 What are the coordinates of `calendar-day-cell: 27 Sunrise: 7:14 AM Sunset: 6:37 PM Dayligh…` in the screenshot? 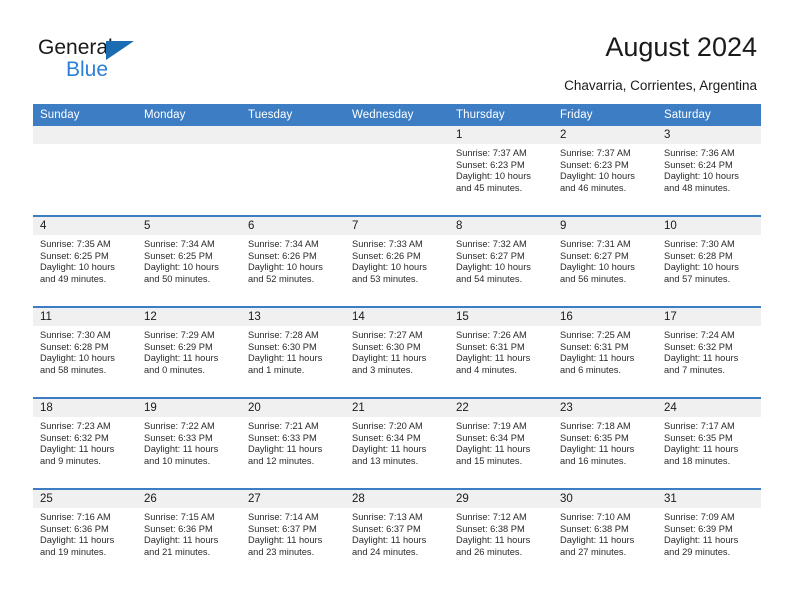 It's located at (293, 533).